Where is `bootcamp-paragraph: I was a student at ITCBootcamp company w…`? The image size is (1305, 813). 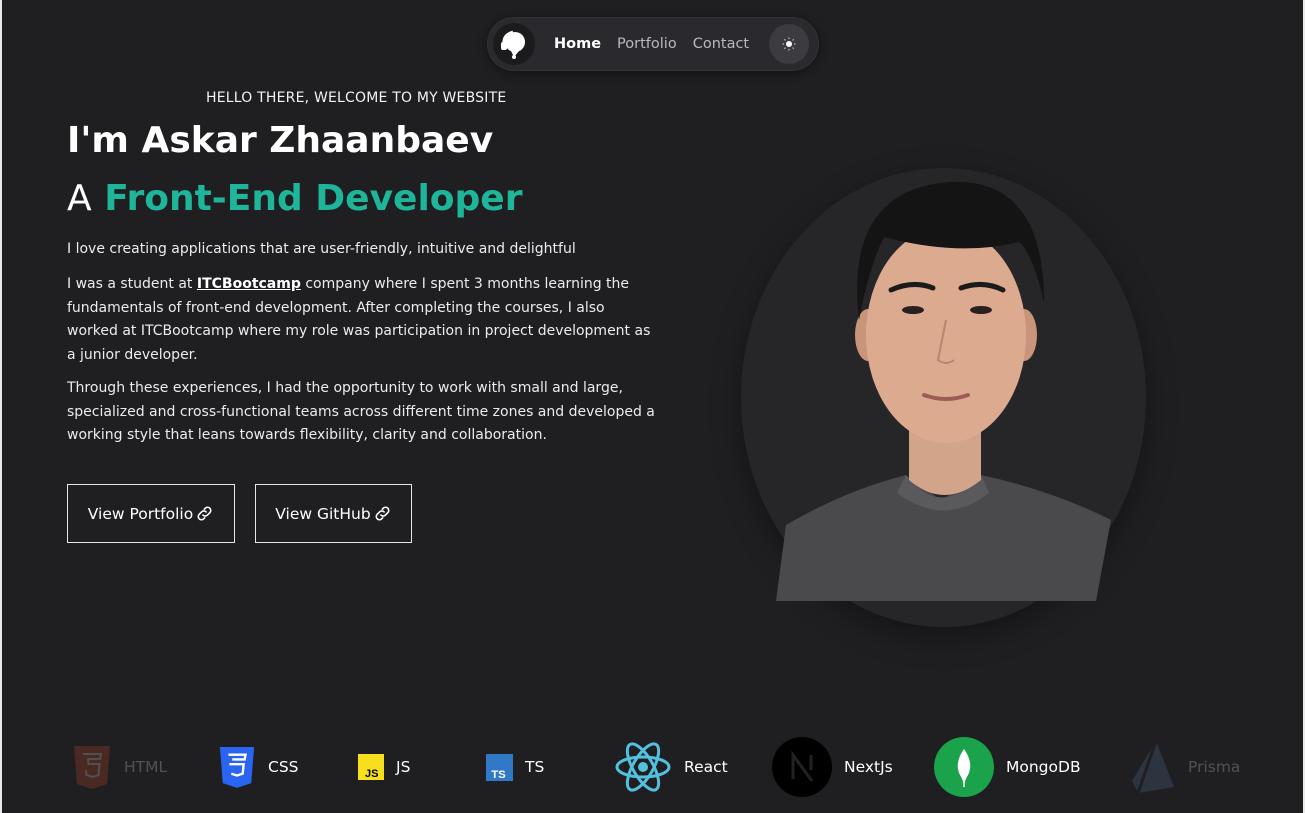 bootcamp-paragraph: I was a student at ITCBootcamp company w… is located at coordinates (362, 320).